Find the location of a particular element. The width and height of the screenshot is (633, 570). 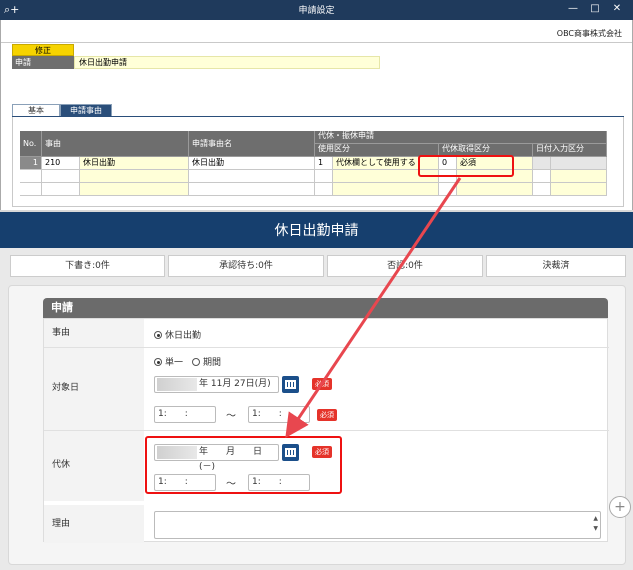

callout-arrow is located at coordinates (373, 307).